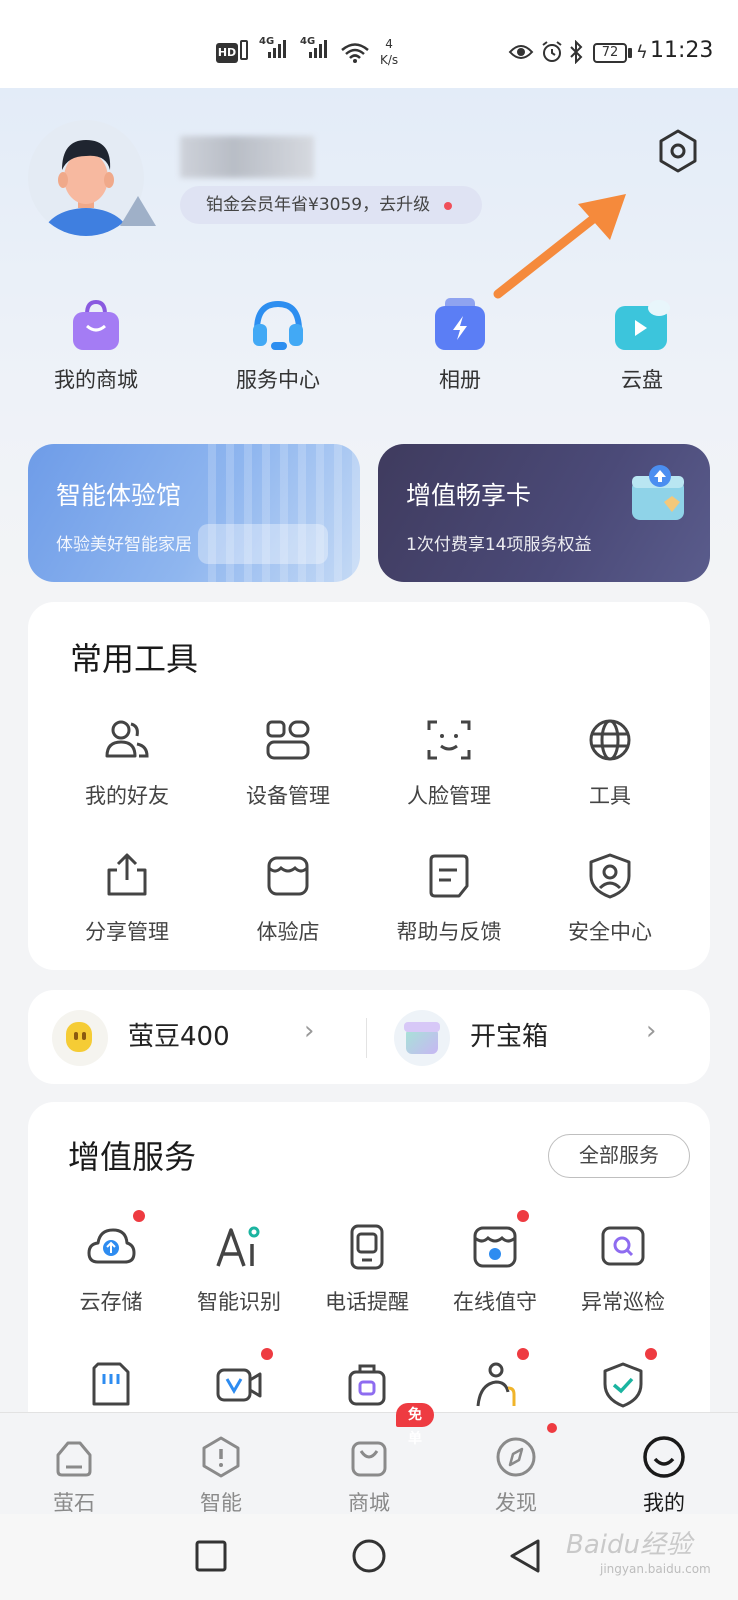 Image resolution: width=738 pixels, height=1600 pixels. I want to click on service-cloud-storage: 云存储, so click(111, 1263).